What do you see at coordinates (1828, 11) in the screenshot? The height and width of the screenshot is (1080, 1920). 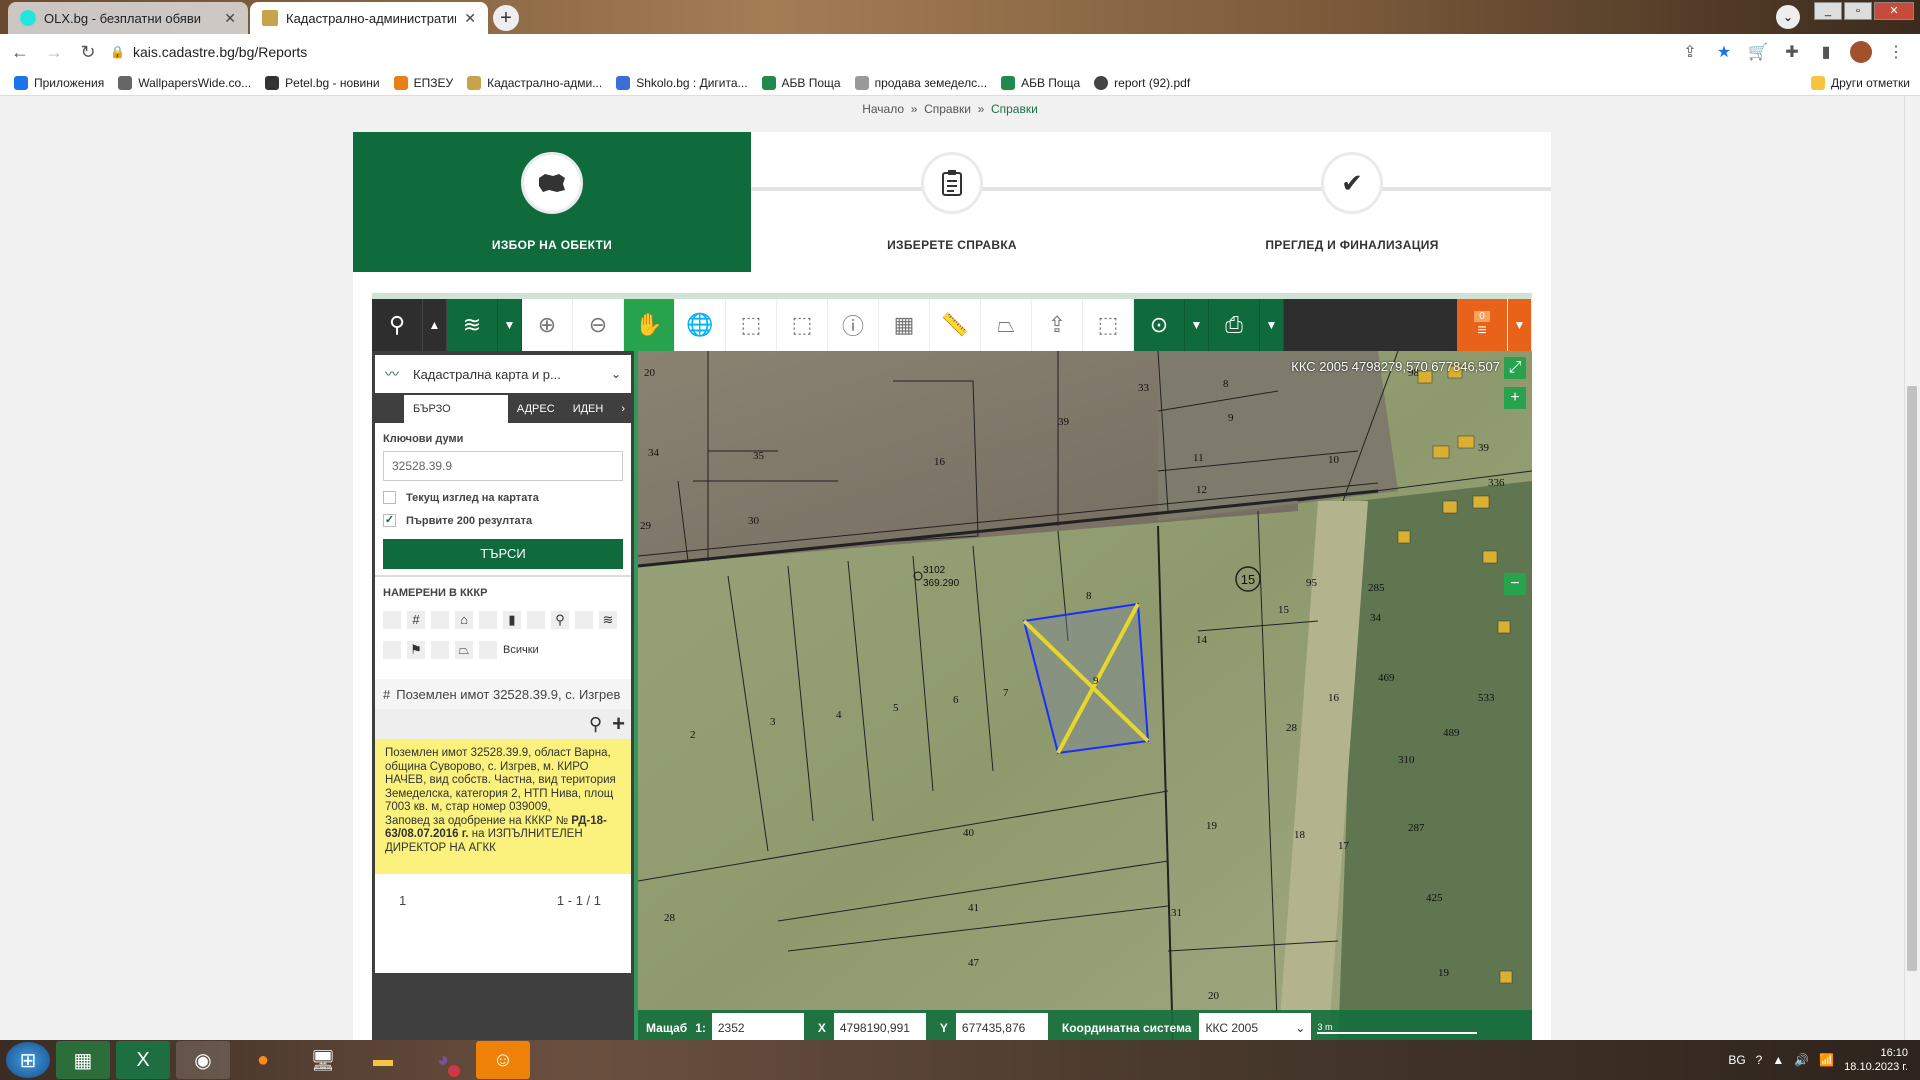 I see `minimize-icon: _` at bounding box center [1828, 11].